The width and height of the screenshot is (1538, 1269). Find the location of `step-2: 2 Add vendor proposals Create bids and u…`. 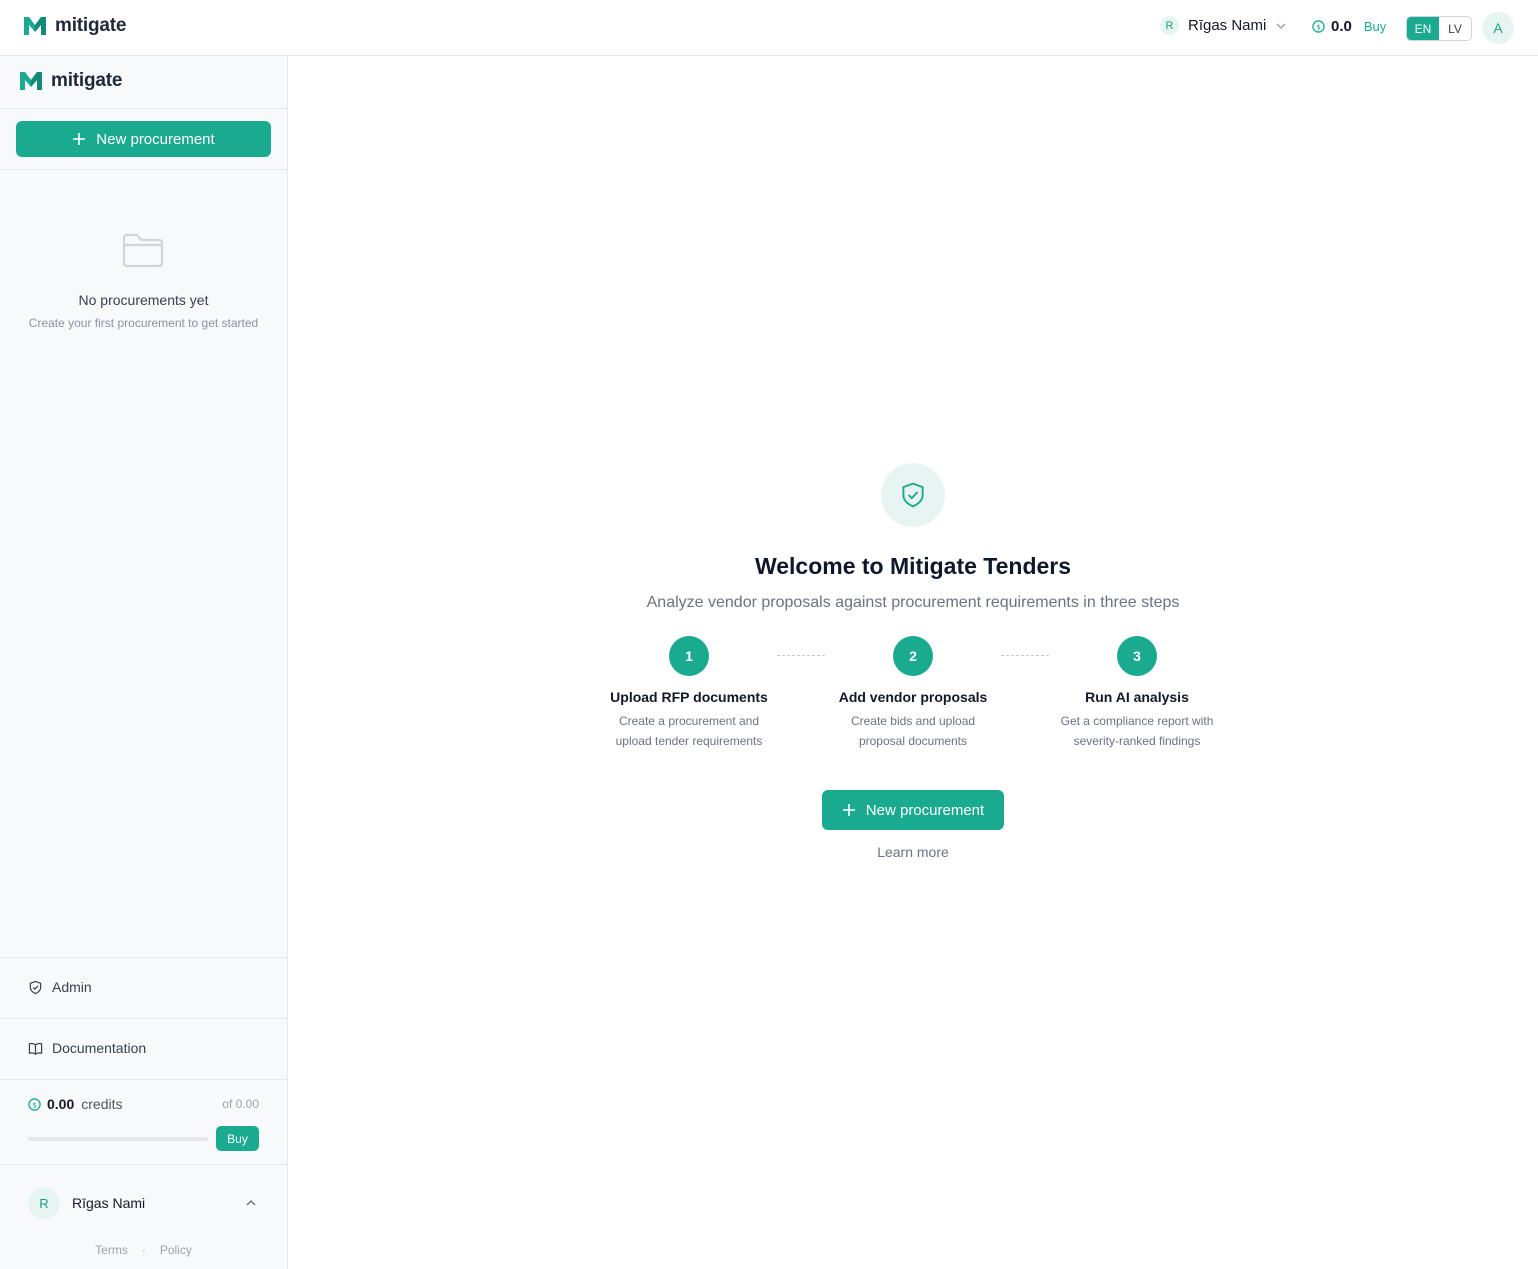

step-2: 2 Add vendor proposals Create bids and u… is located at coordinates (913, 693).